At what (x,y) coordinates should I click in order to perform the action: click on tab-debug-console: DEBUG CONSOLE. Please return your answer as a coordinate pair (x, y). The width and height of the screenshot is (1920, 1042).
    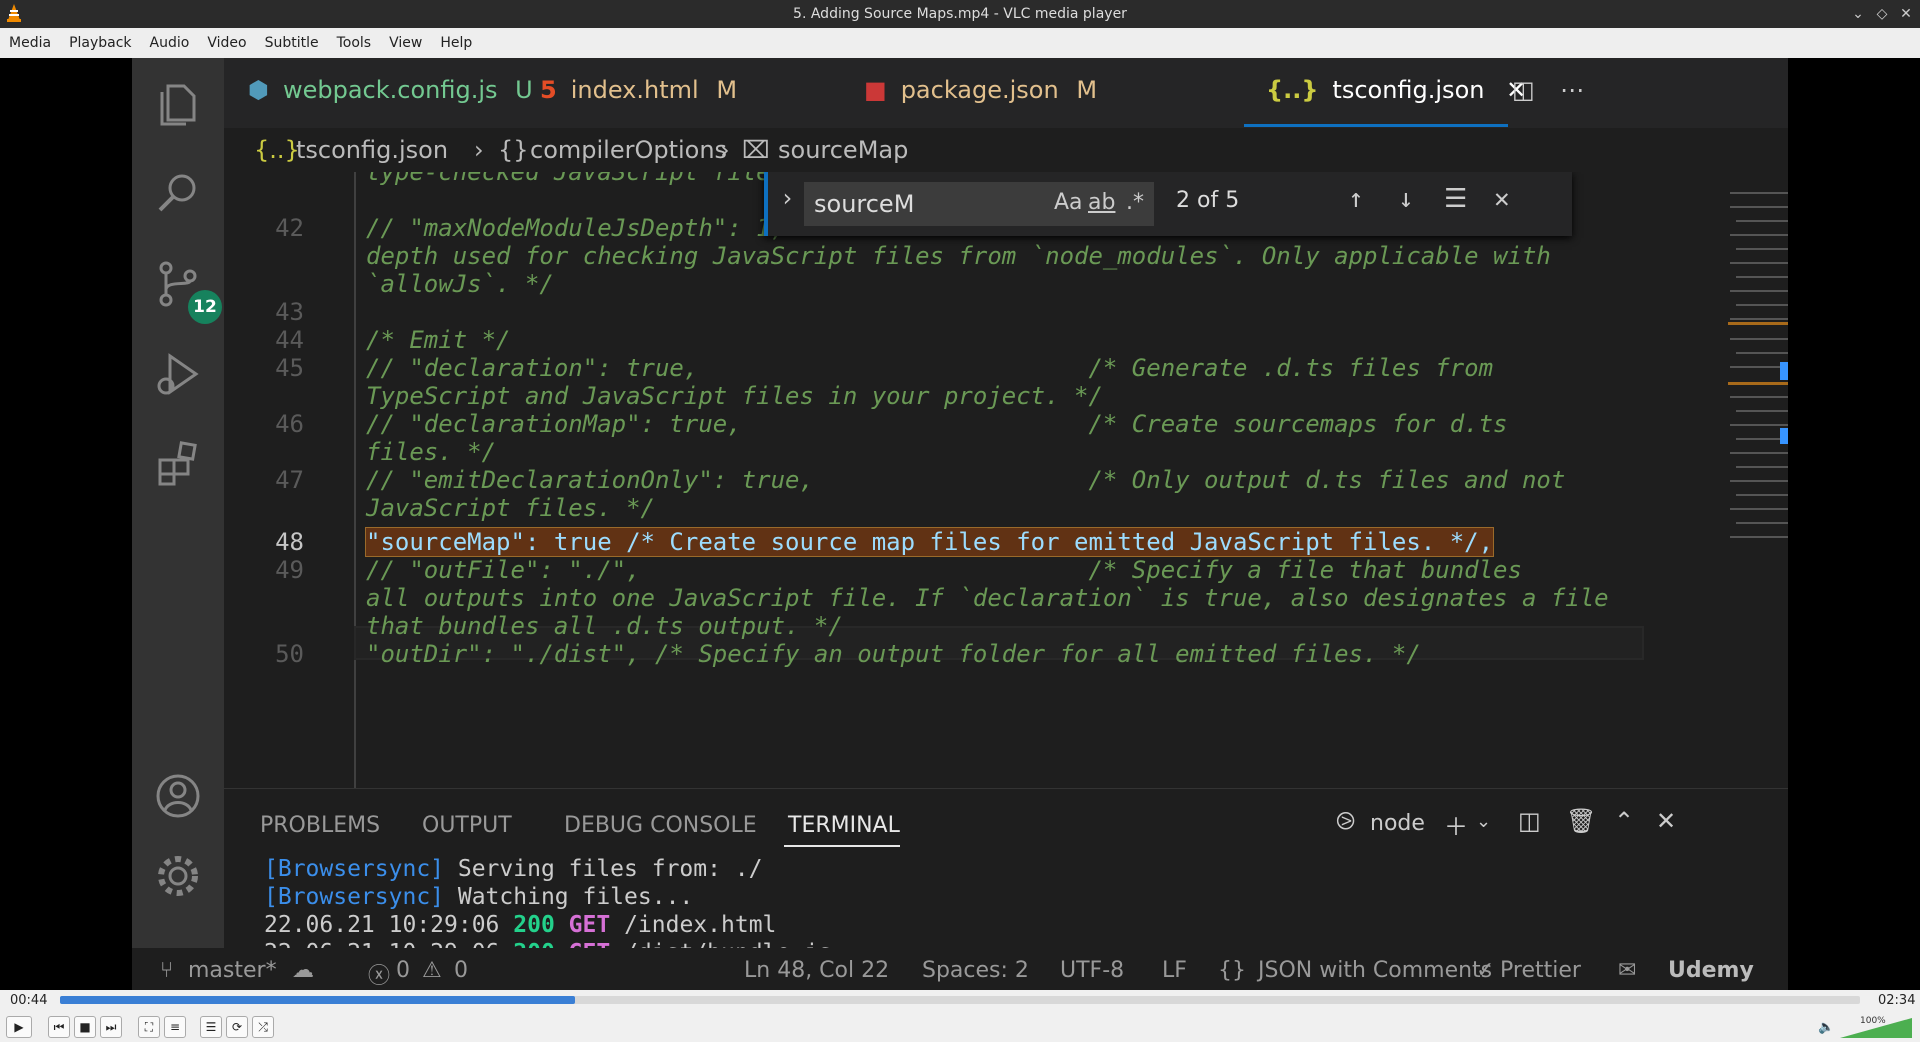
    Looking at the image, I should click on (660, 825).